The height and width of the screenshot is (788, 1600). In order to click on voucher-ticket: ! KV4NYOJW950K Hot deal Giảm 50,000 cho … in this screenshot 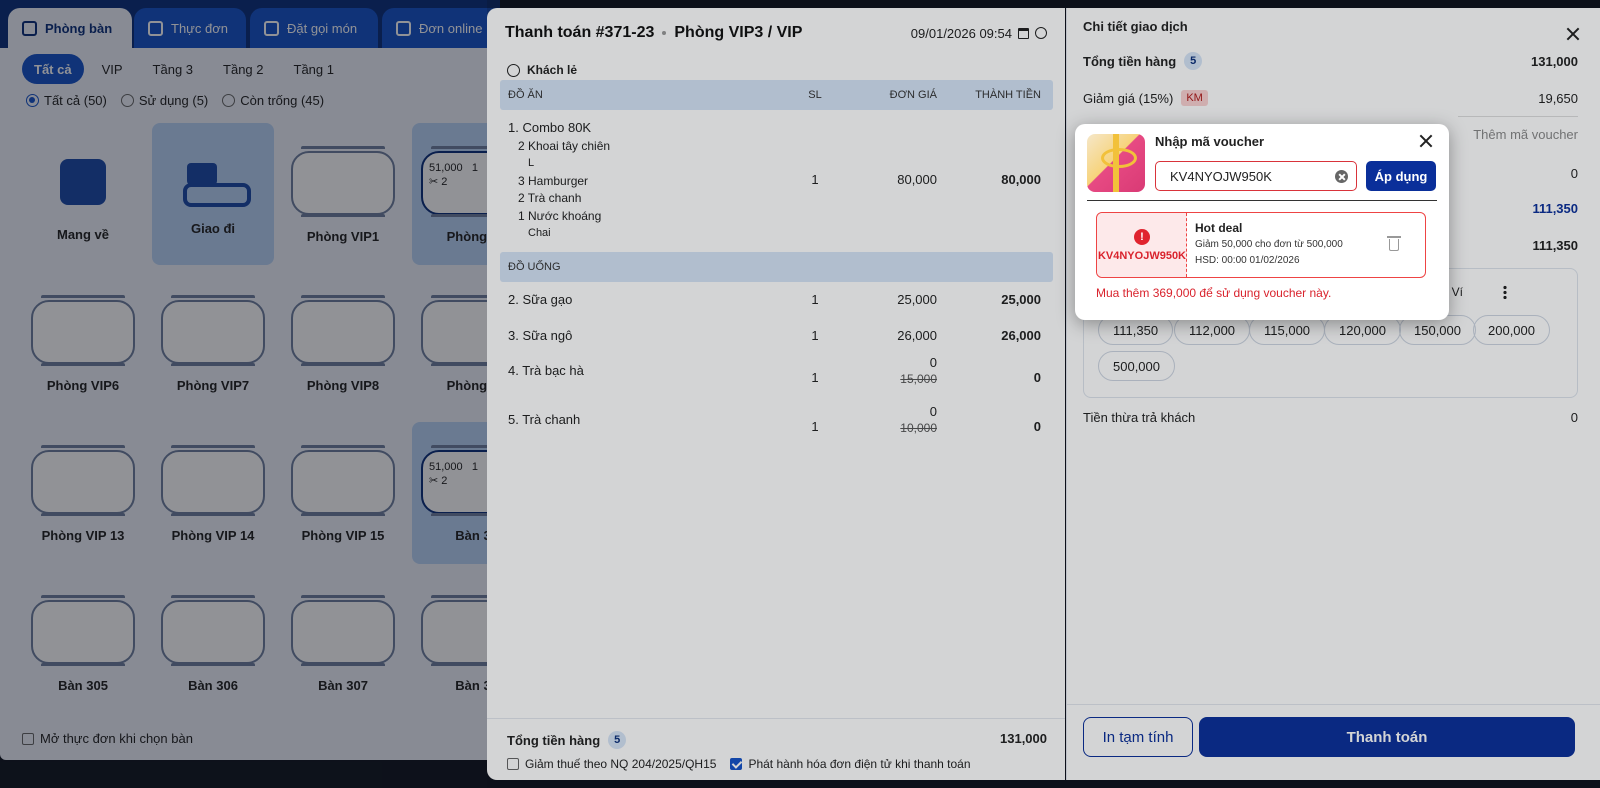, I will do `click(1261, 245)`.